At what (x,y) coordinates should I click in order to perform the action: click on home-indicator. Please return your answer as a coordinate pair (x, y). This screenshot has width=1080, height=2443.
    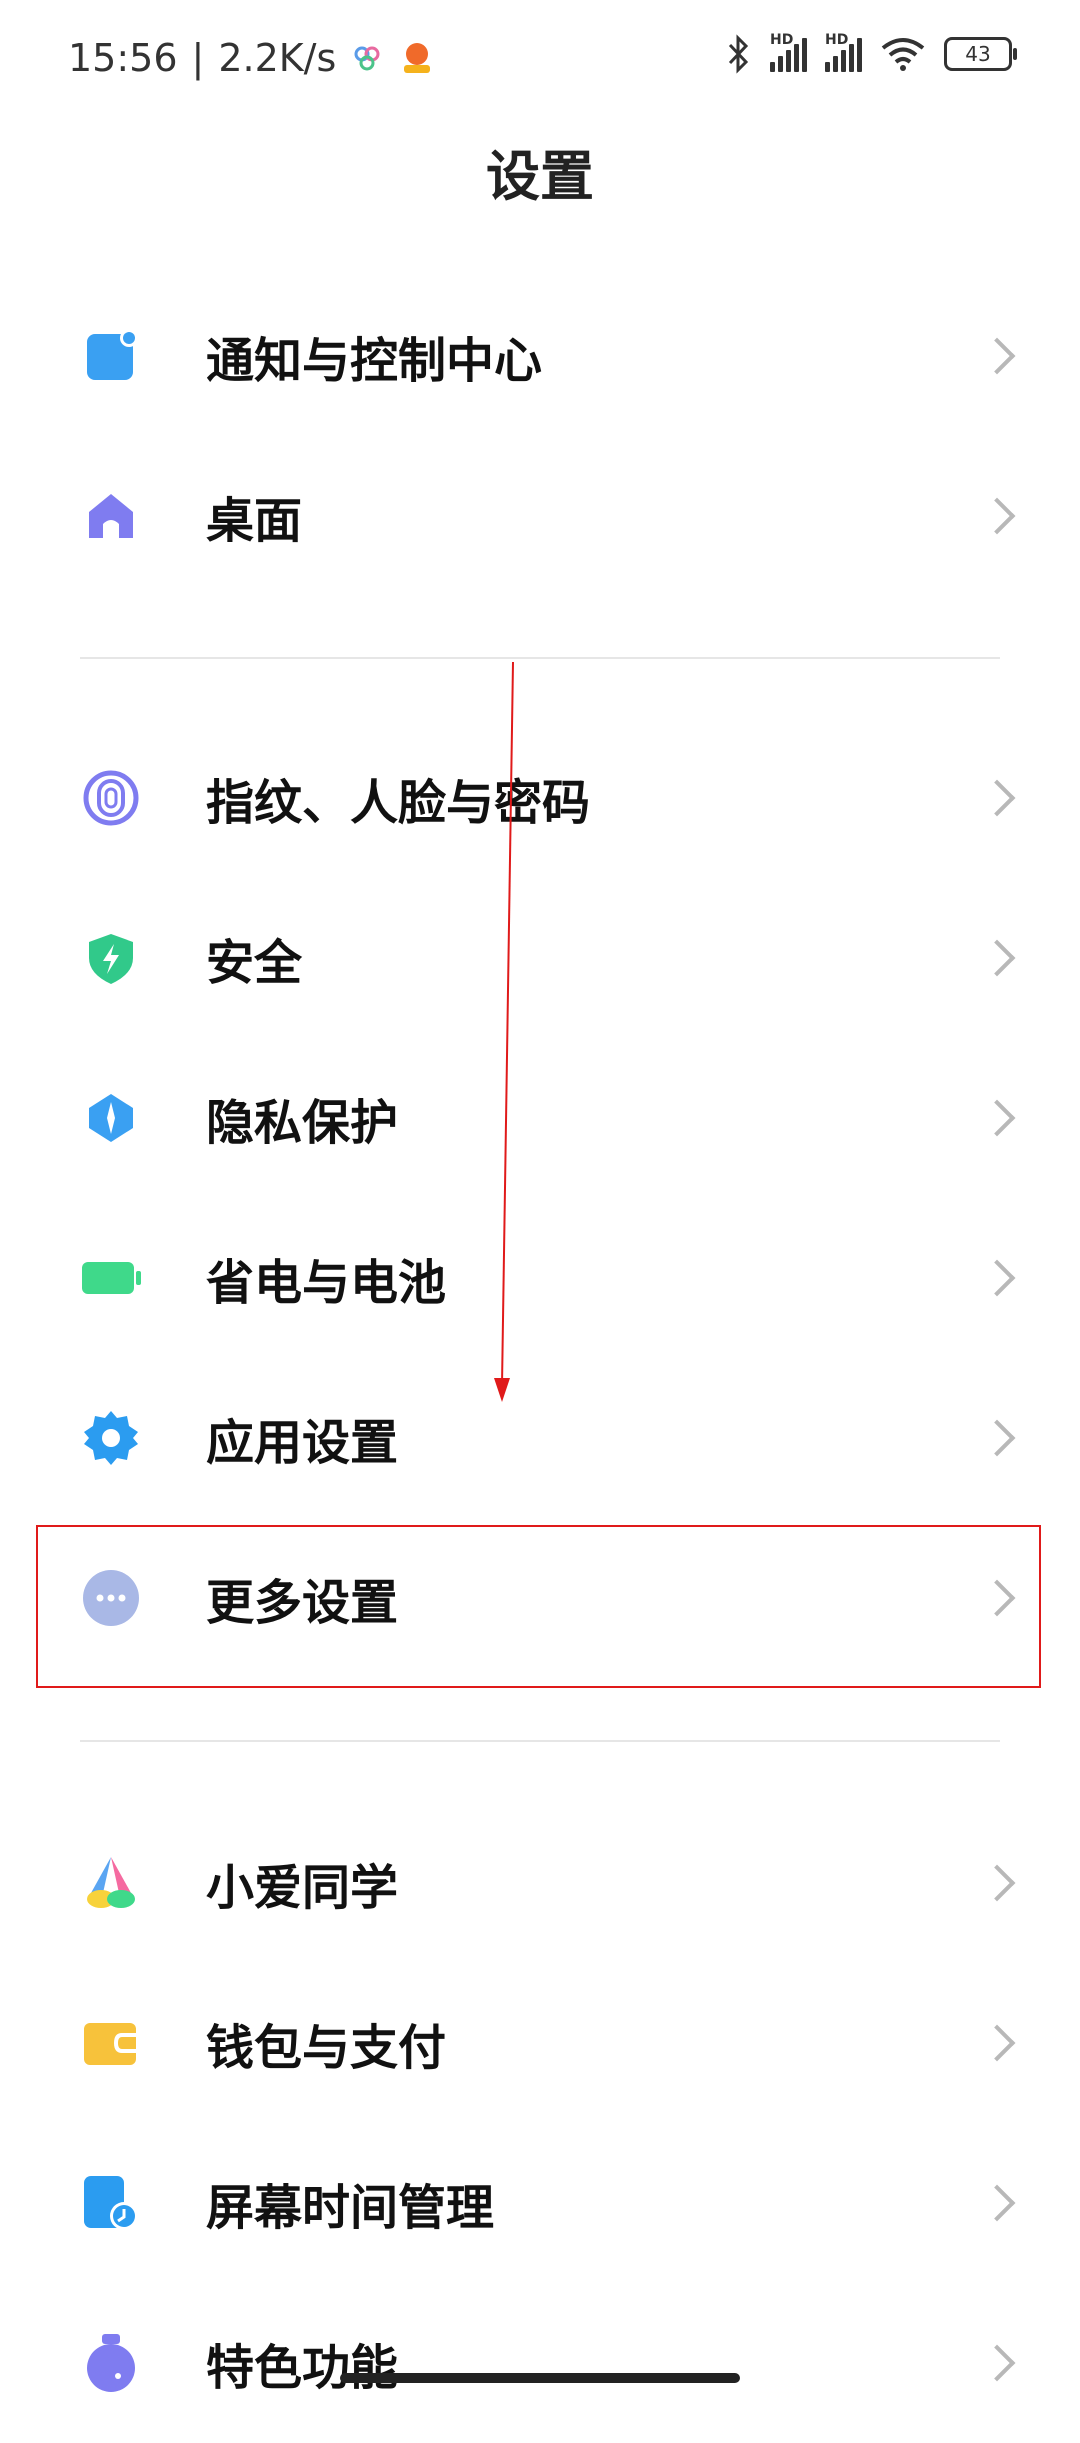
    Looking at the image, I should click on (540, 2378).